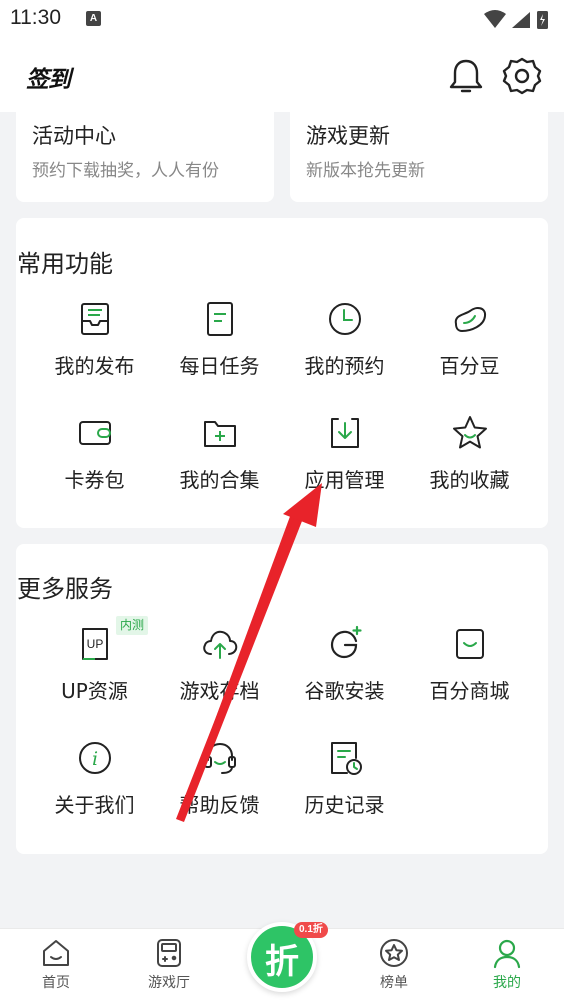  Describe the element at coordinates (169, 983) in the screenshot. I see `nav-label: 游戏厅` at that location.